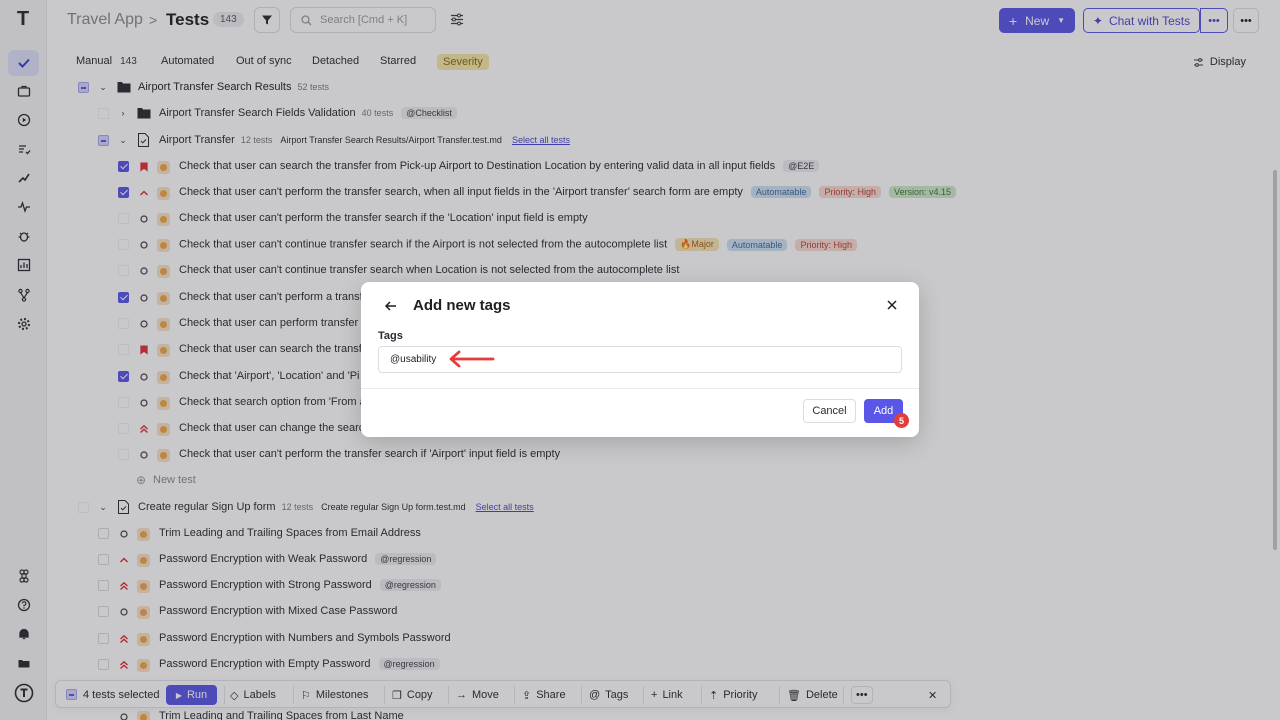 Image resolution: width=1280 pixels, height=720 pixels. Describe the element at coordinates (462, 305) in the screenshot. I see `dialog-title: Add new tags` at that location.